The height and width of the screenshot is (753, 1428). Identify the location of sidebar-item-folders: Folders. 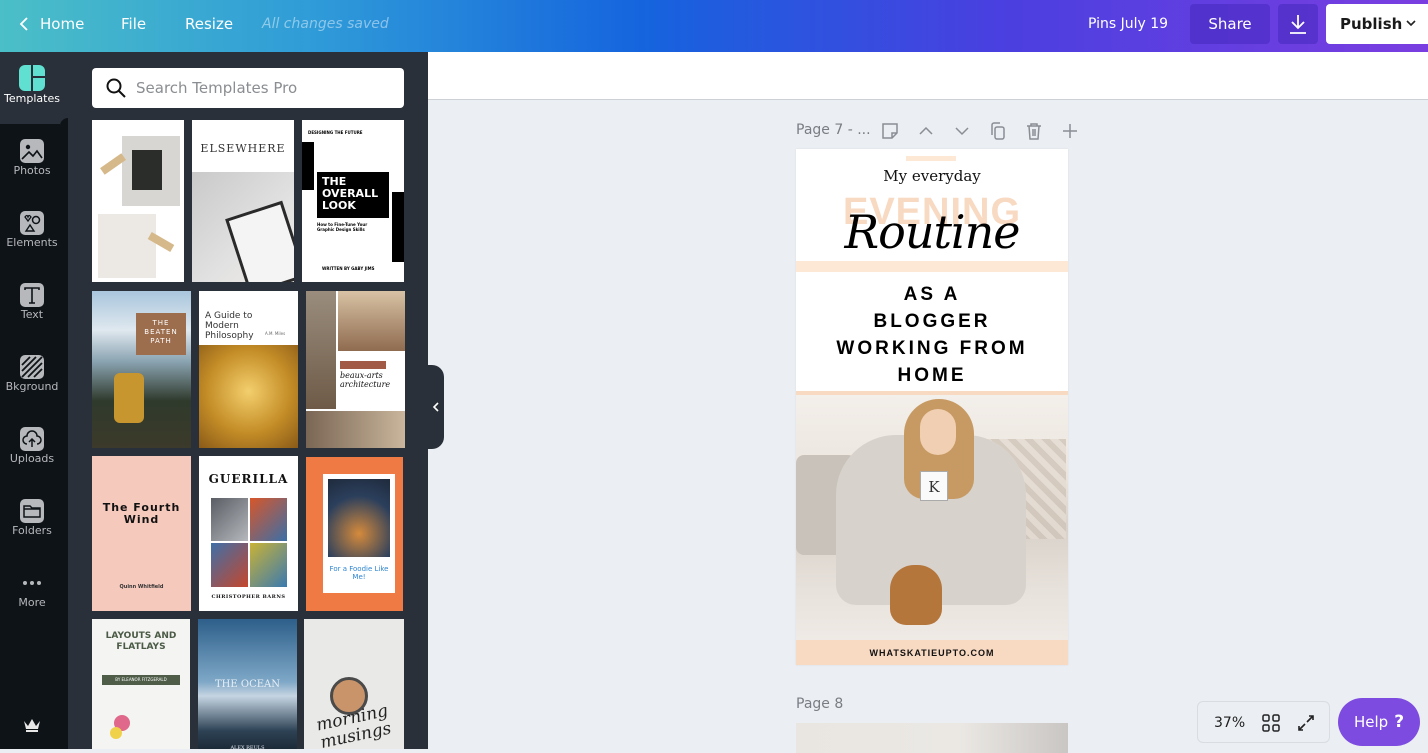
(32, 520).